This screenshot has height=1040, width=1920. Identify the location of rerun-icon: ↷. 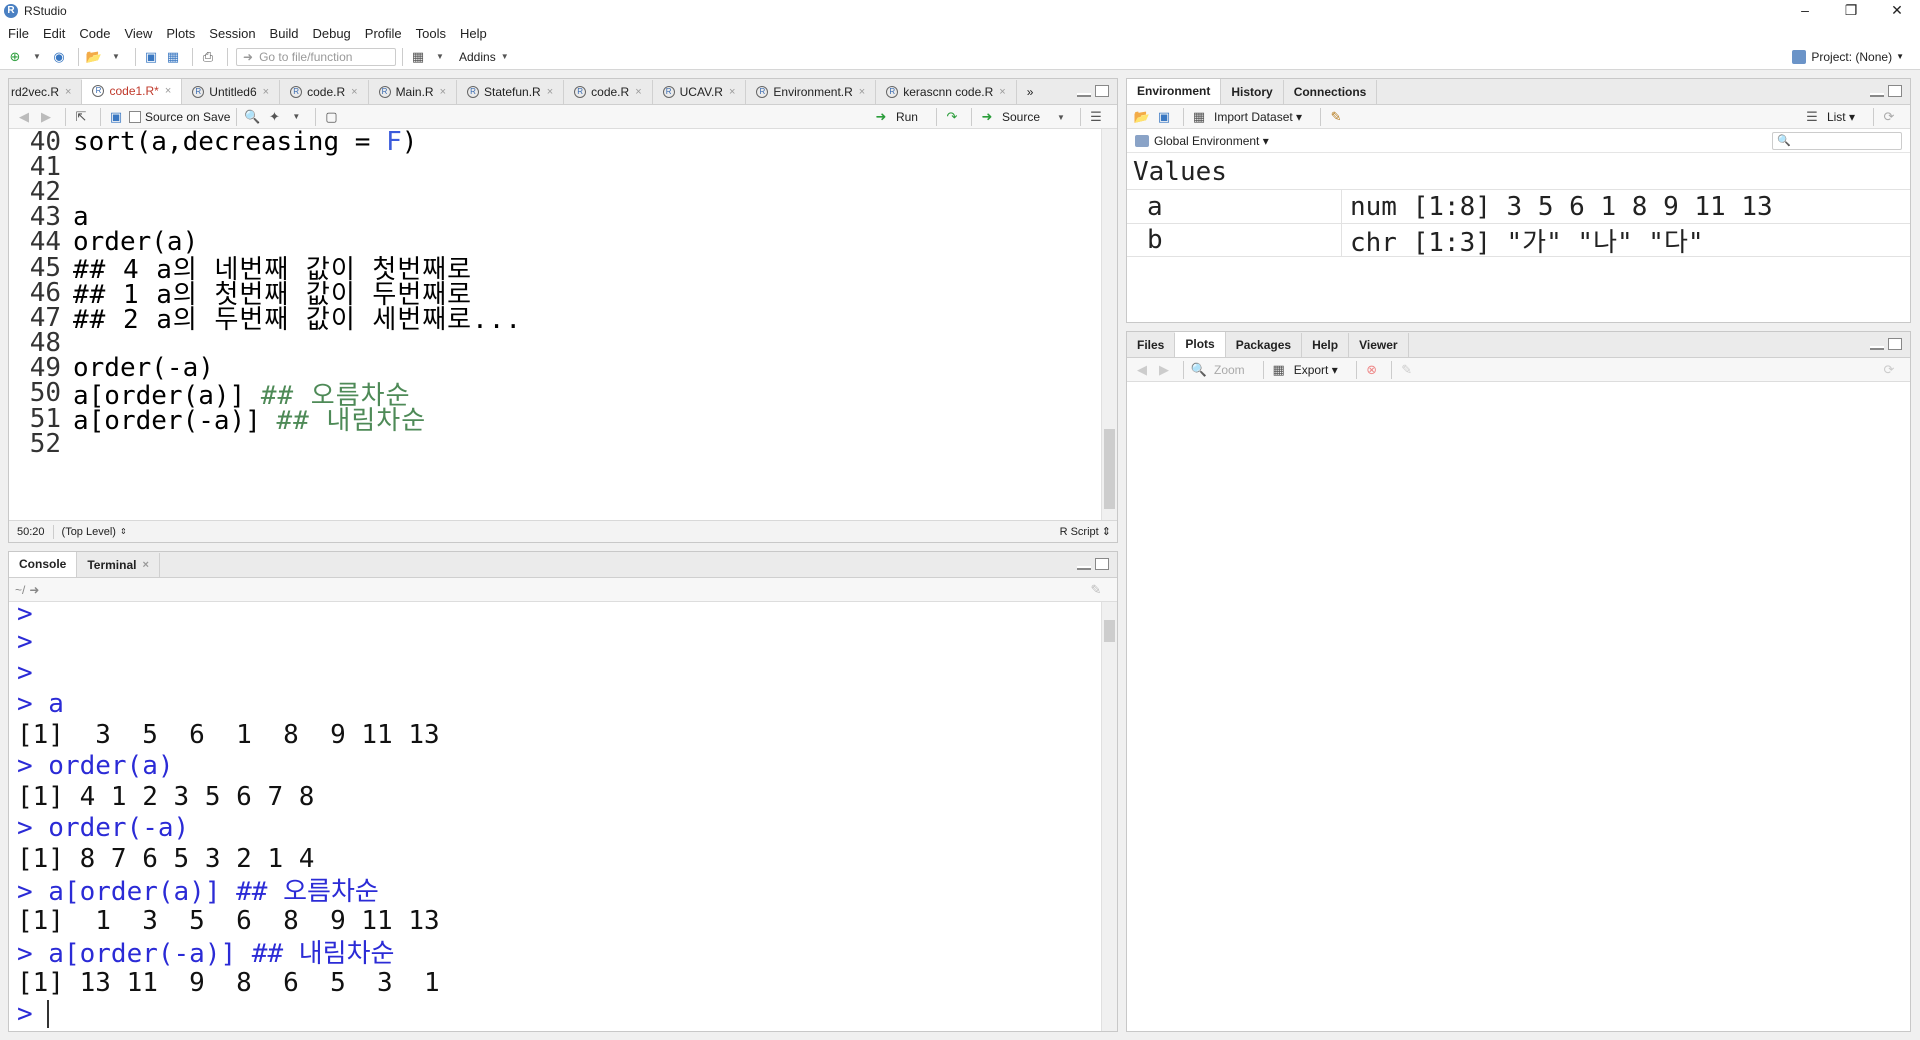
(952, 117).